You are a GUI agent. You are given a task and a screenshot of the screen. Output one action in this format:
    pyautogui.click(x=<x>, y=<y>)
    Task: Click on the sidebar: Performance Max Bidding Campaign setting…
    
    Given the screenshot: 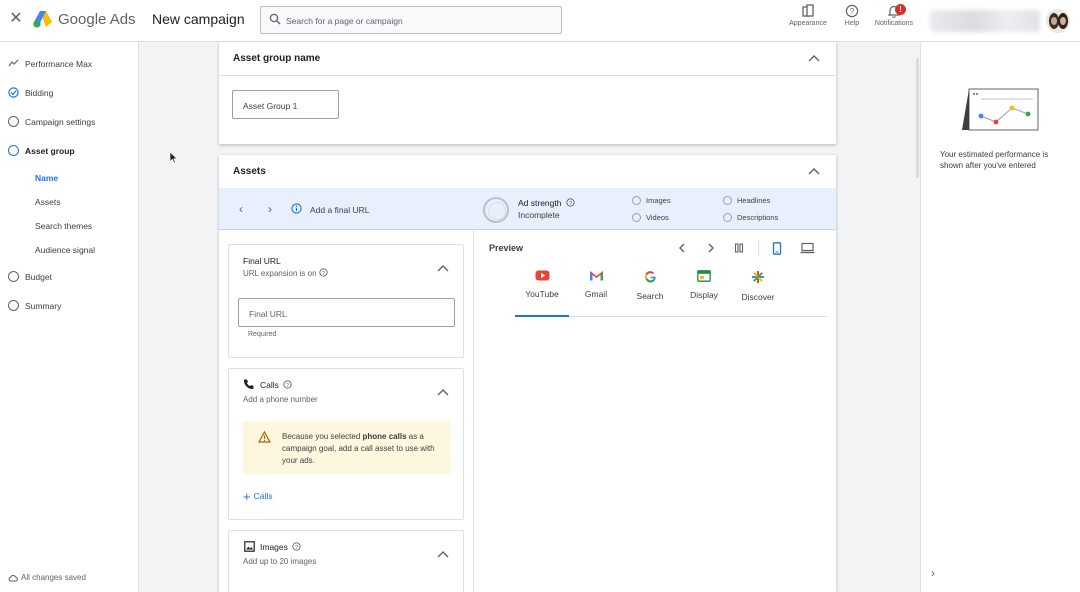 What is the action you would take?
    pyautogui.click(x=69, y=317)
    